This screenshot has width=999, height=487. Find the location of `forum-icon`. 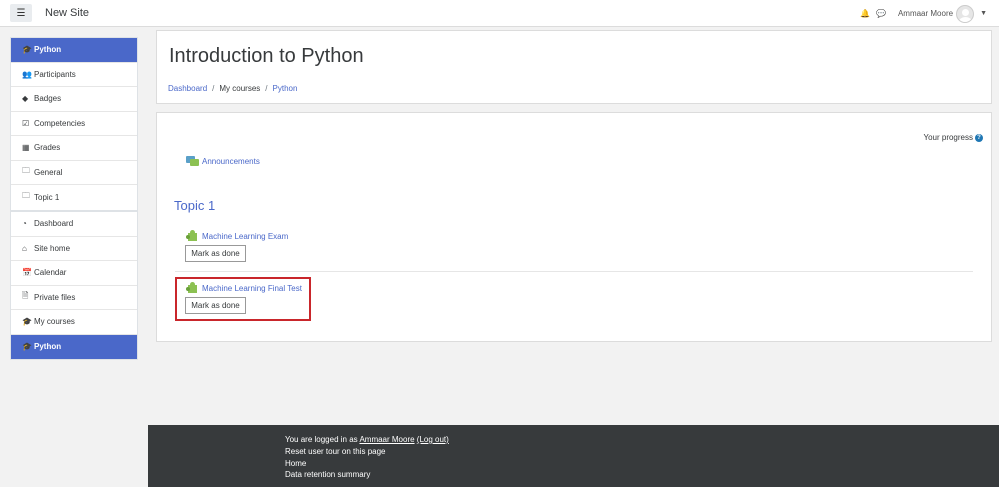

forum-icon is located at coordinates (192, 161).